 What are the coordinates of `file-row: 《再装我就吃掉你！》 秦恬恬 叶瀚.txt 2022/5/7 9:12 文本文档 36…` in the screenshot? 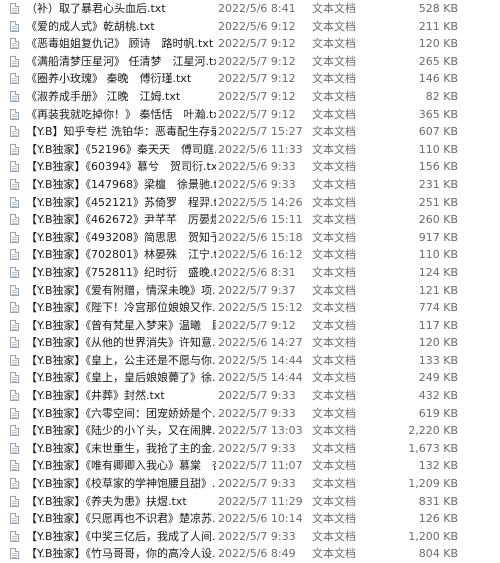 It's located at (250, 115).